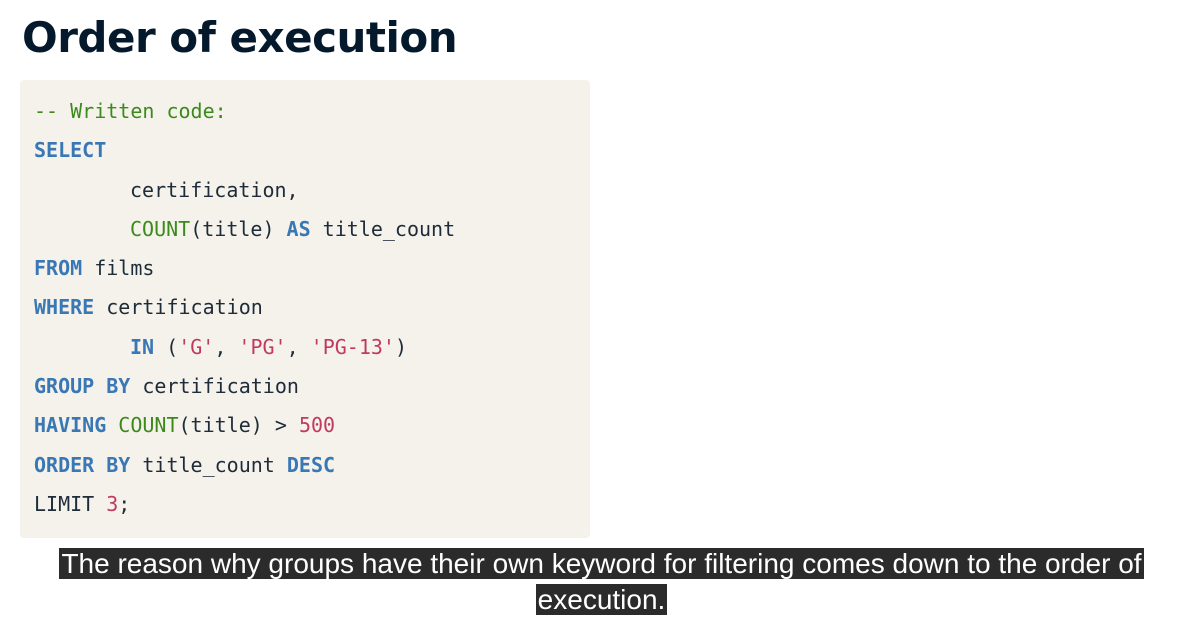 This screenshot has height=623, width=1203. What do you see at coordinates (312, 150) in the screenshot?
I see `code-line-select: SELECT` at bounding box center [312, 150].